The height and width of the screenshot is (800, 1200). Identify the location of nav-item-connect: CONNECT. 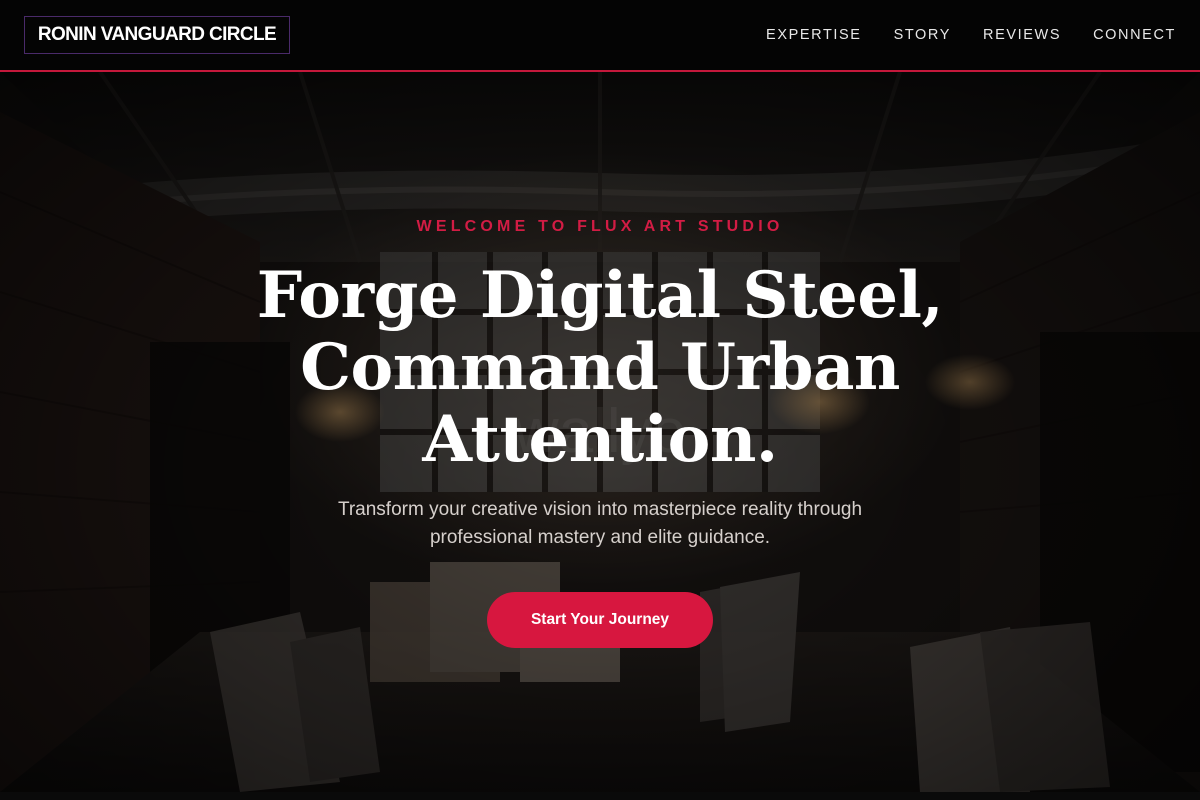
(1134, 35).